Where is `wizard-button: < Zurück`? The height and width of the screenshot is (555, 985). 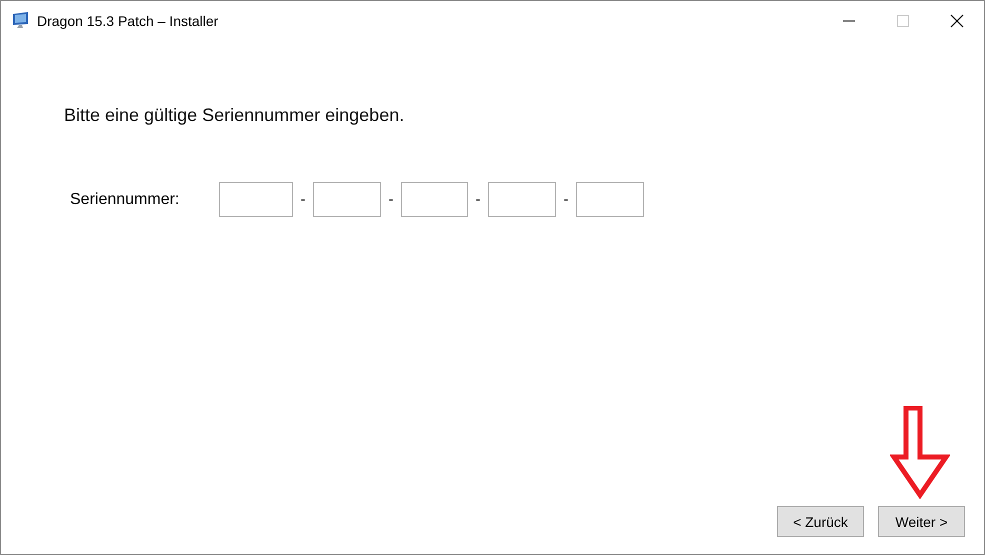
wizard-button: < Zurück is located at coordinates (820, 521).